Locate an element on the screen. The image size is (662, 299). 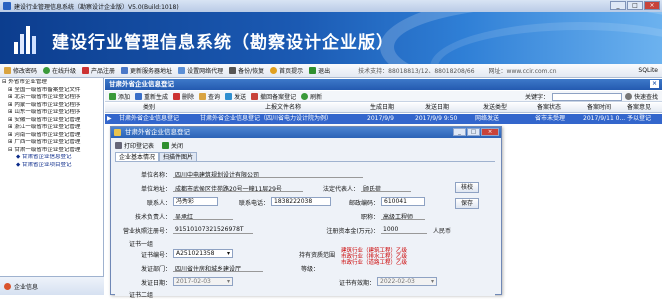
col-header: 备案状态 is located at coordinates (549, 108).